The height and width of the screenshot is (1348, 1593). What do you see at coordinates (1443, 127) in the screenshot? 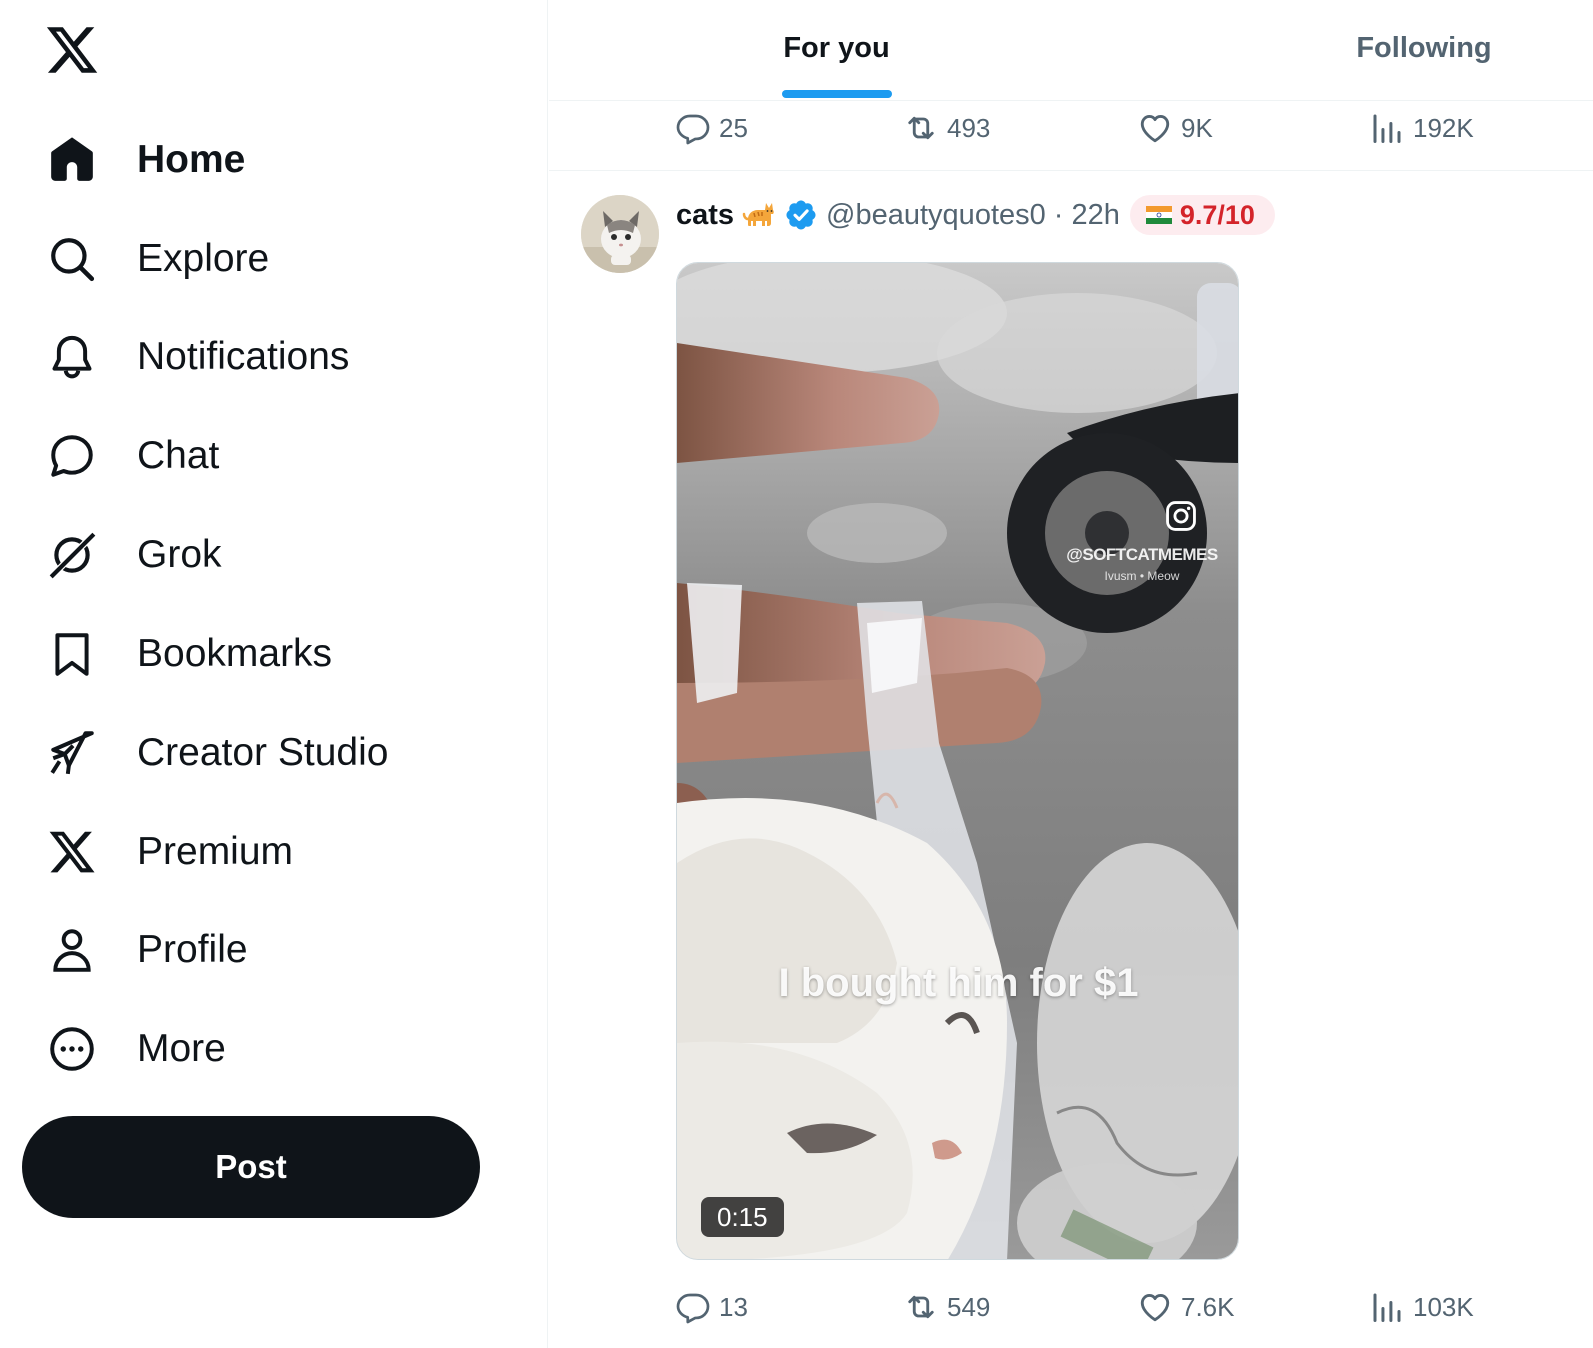
I see `views-count: 192K` at bounding box center [1443, 127].